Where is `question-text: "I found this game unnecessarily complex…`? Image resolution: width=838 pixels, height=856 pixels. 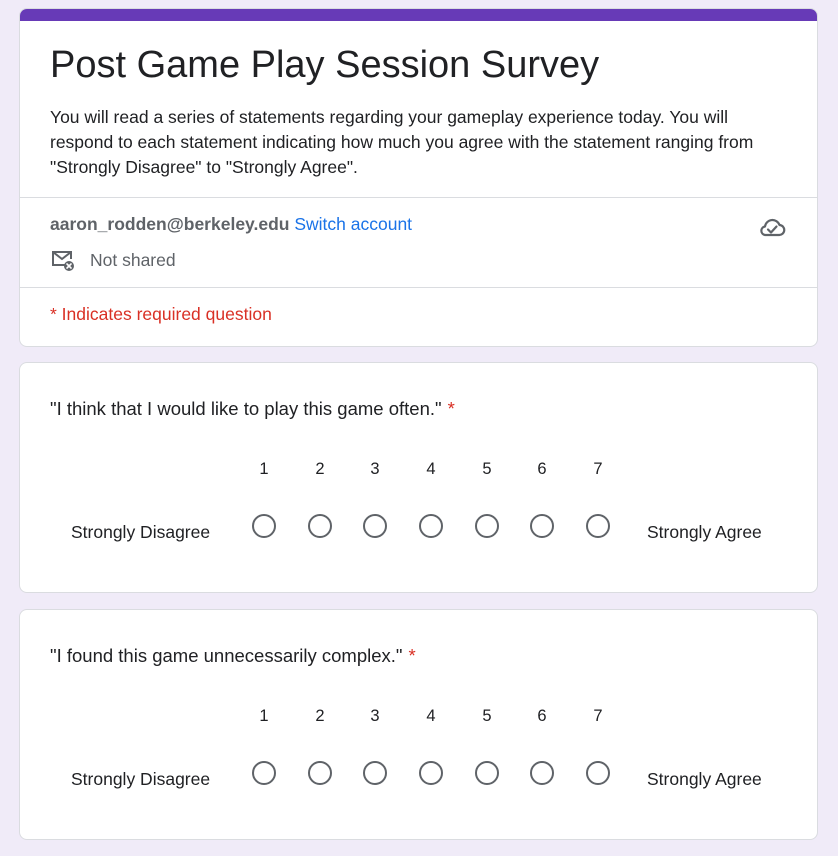 question-text: "I found this game unnecessarily complex… is located at coordinates (226, 655).